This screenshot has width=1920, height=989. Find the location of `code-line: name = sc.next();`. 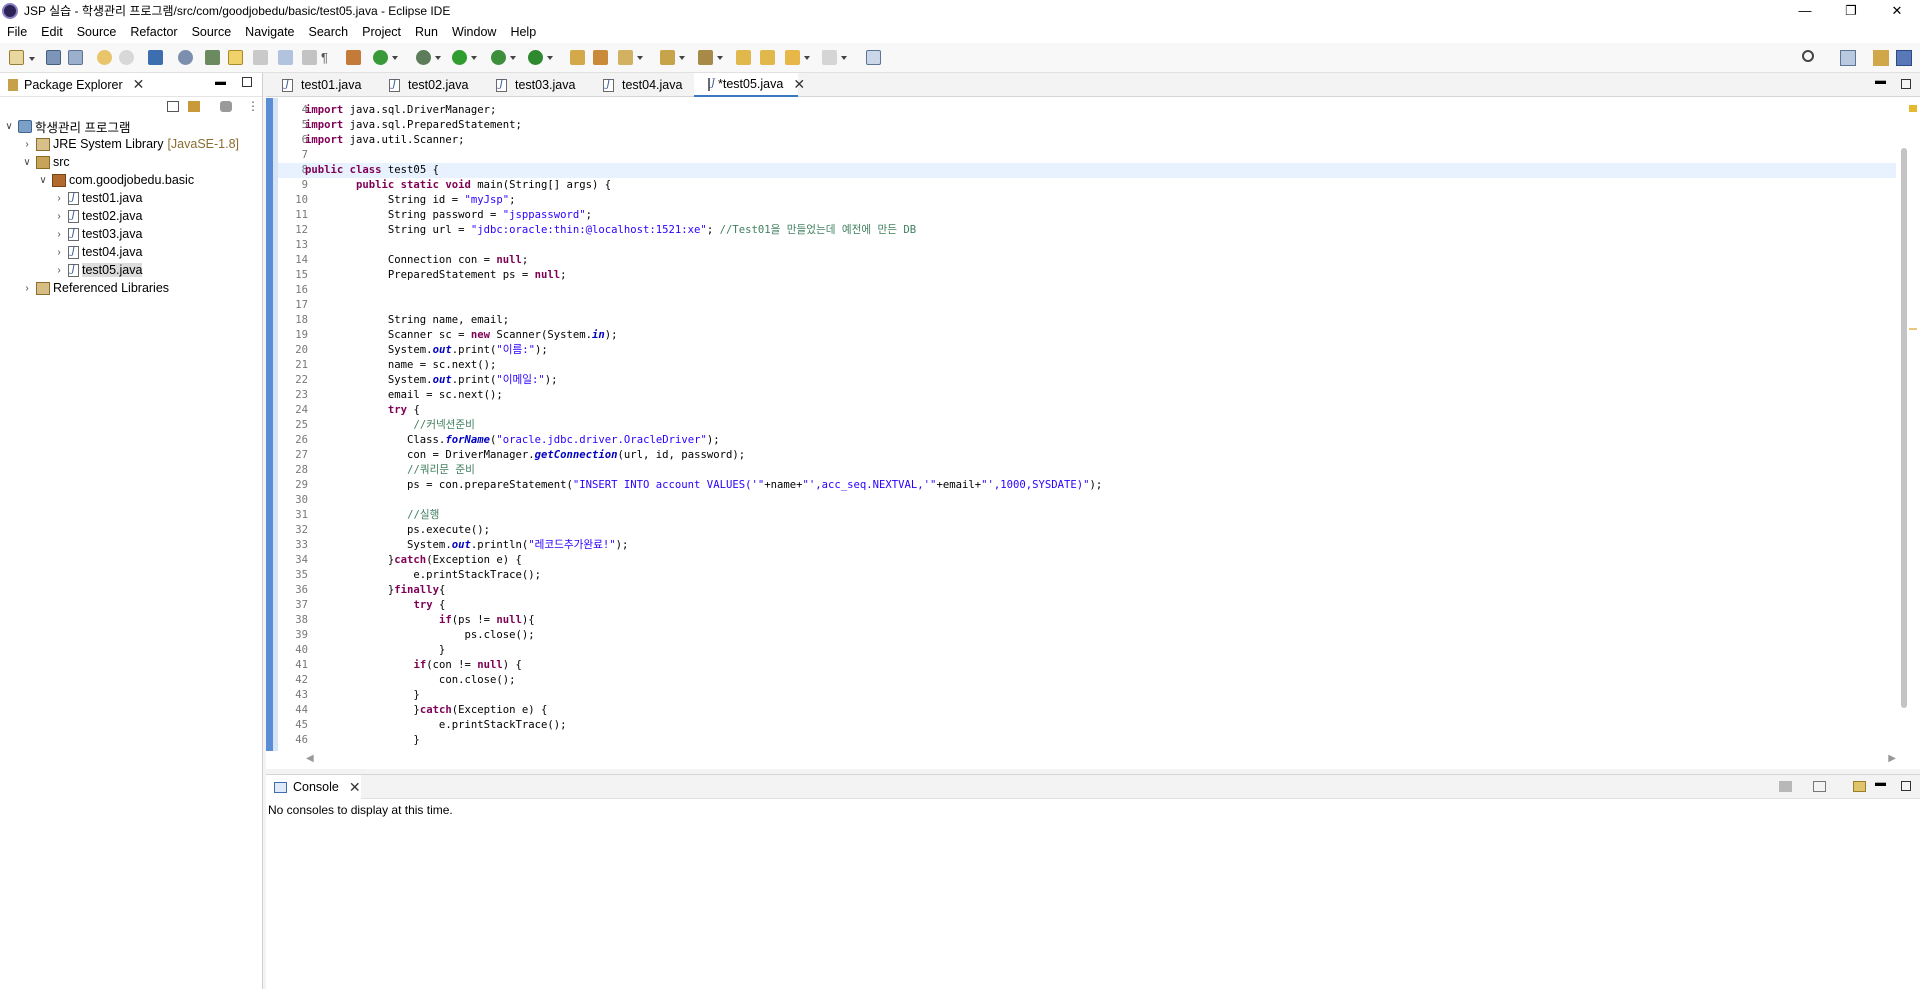

code-line: name = sc.next(); is located at coordinates (400, 365).